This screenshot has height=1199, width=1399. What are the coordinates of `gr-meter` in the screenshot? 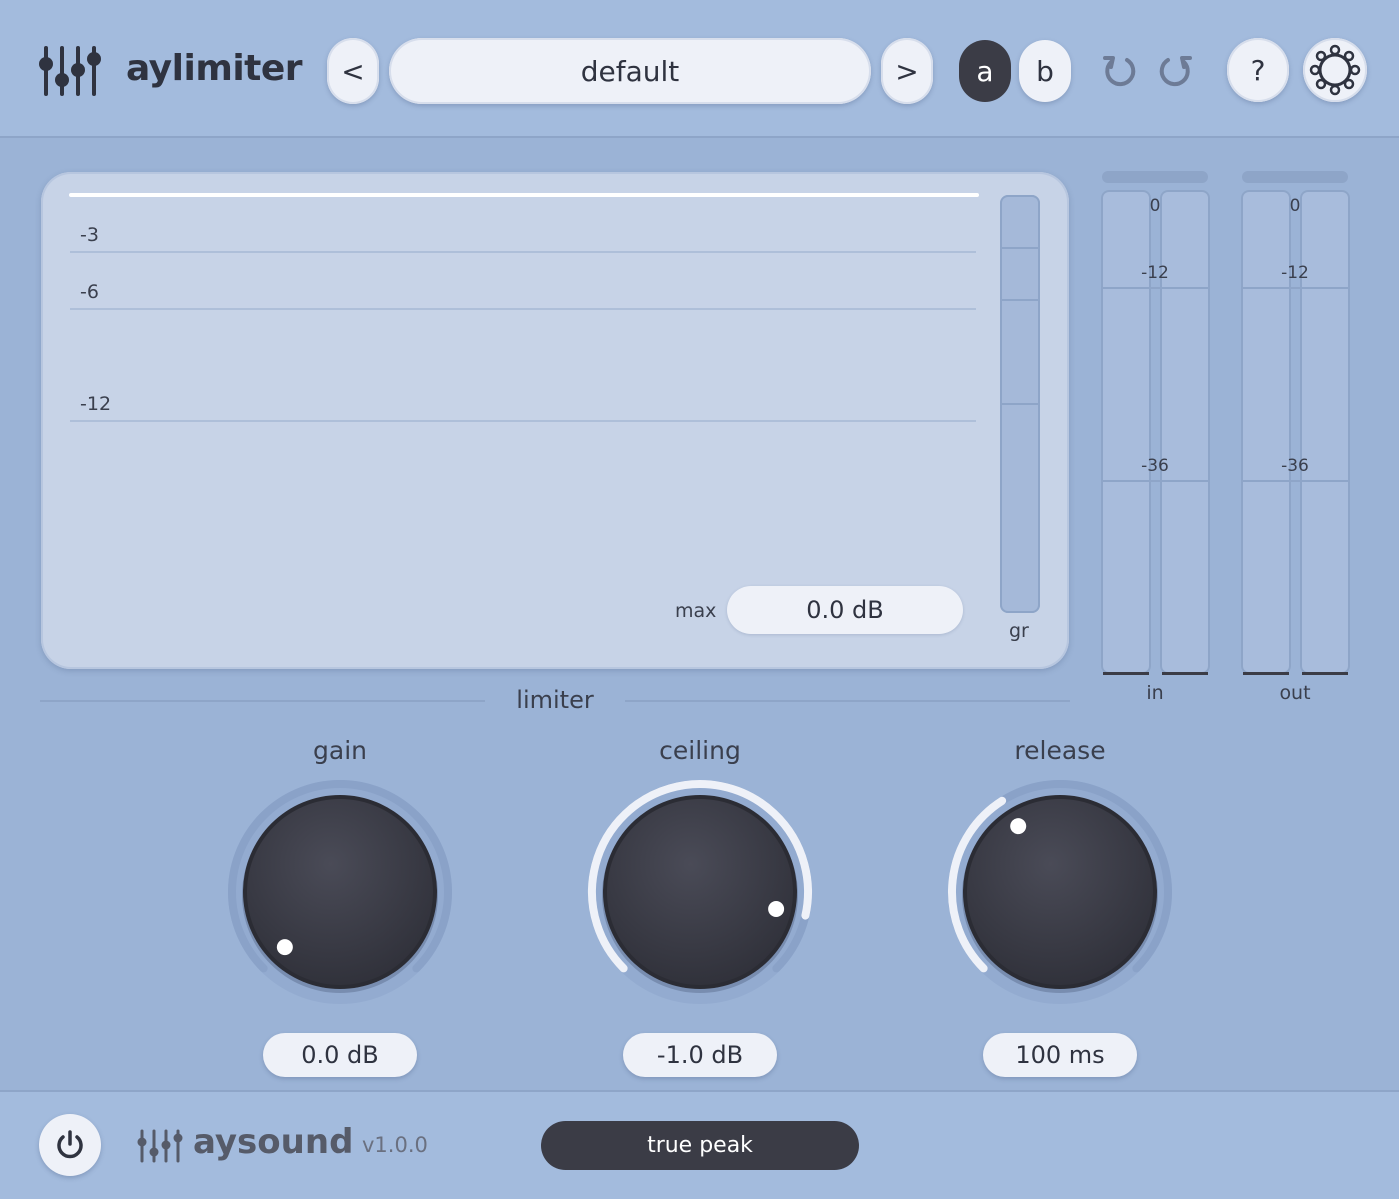 It's located at (1020, 404).